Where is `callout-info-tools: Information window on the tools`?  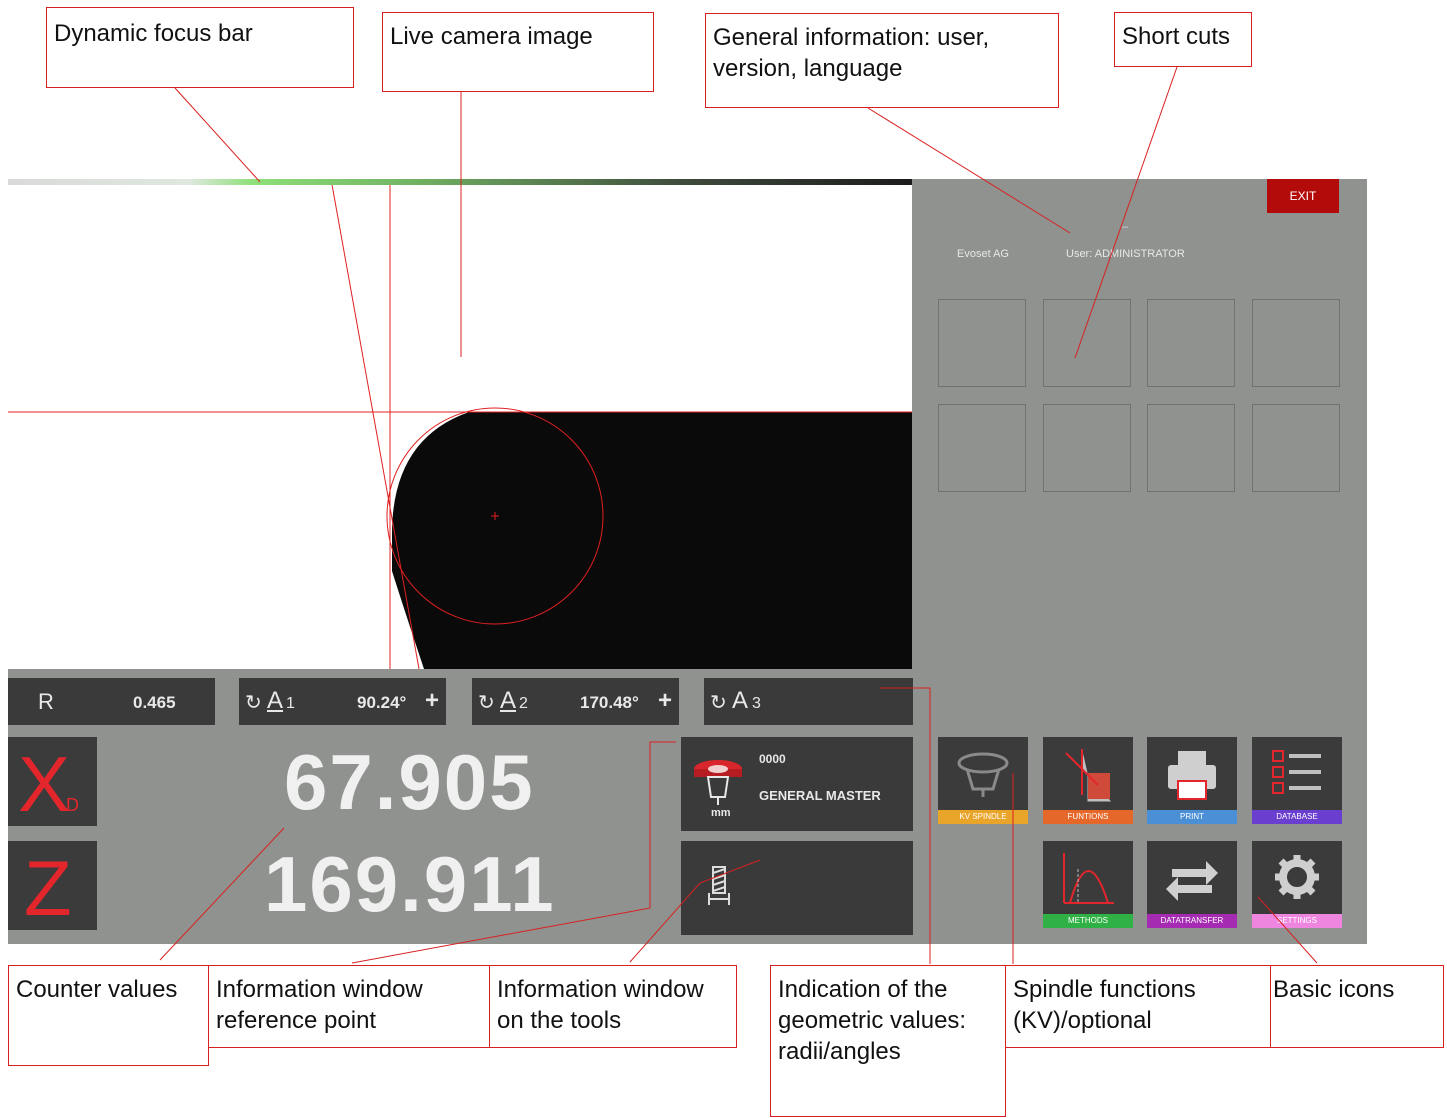
callout-info-tools: Information window on the tools is located at coordinates (613, 1006).